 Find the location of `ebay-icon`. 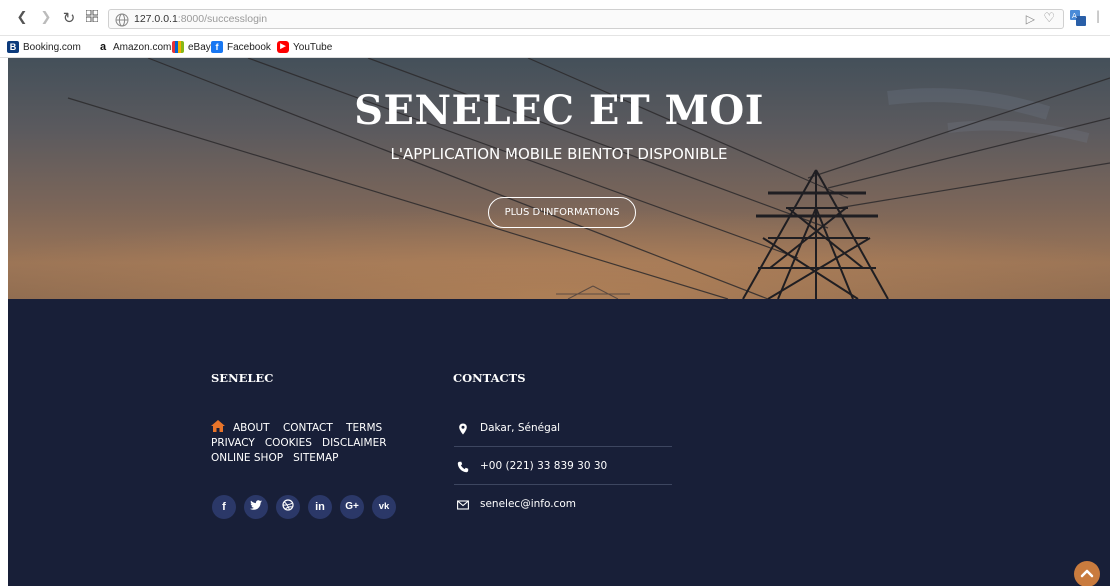

ebay-icon is located at coordinates (178, 47).